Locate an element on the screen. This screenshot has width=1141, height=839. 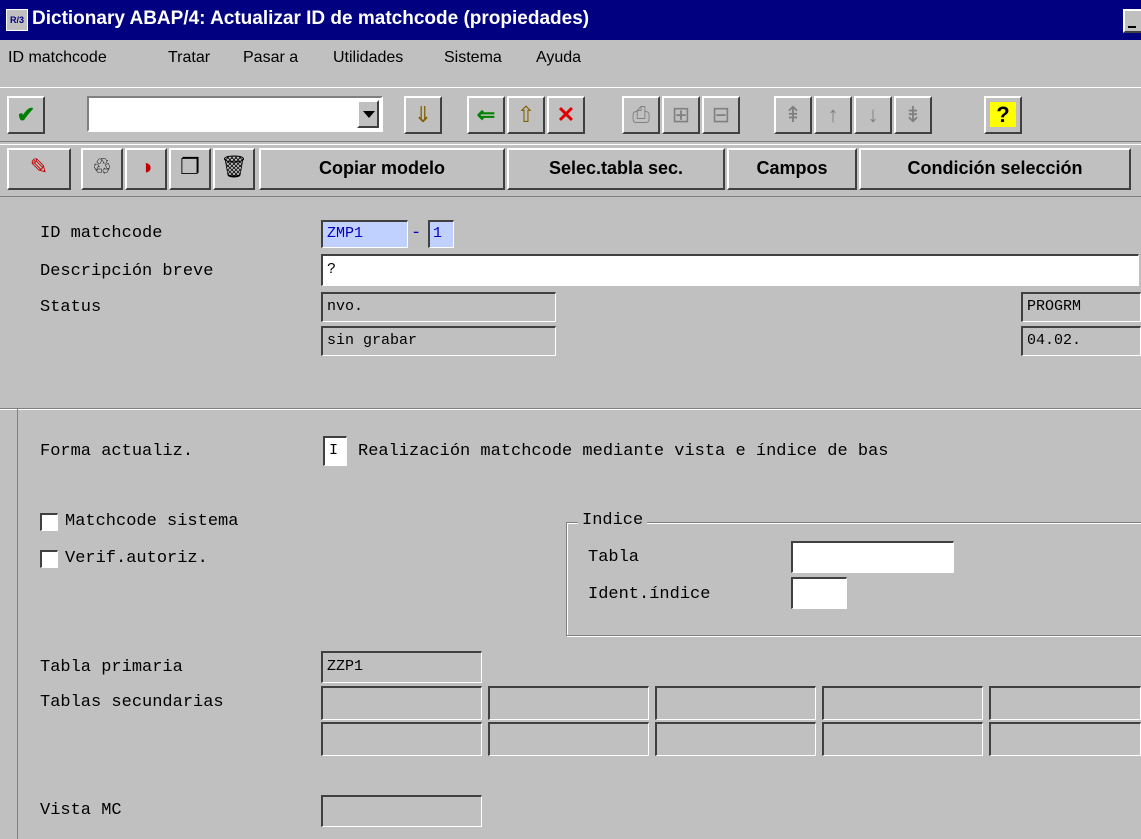
indice-group is located at coordinates (853, 579).